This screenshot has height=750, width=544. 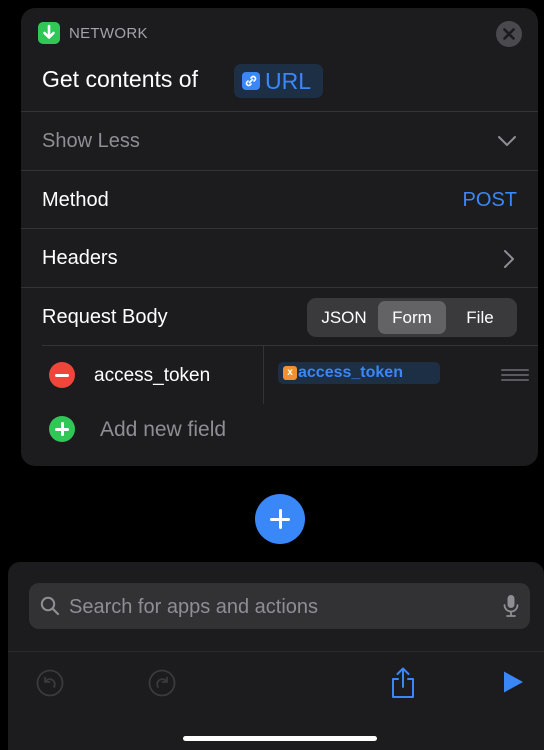 What do you see at coordinates (290, 432) in the screenshot?
I see `add-field-row: Add new field` at bounding box center [290, 432].